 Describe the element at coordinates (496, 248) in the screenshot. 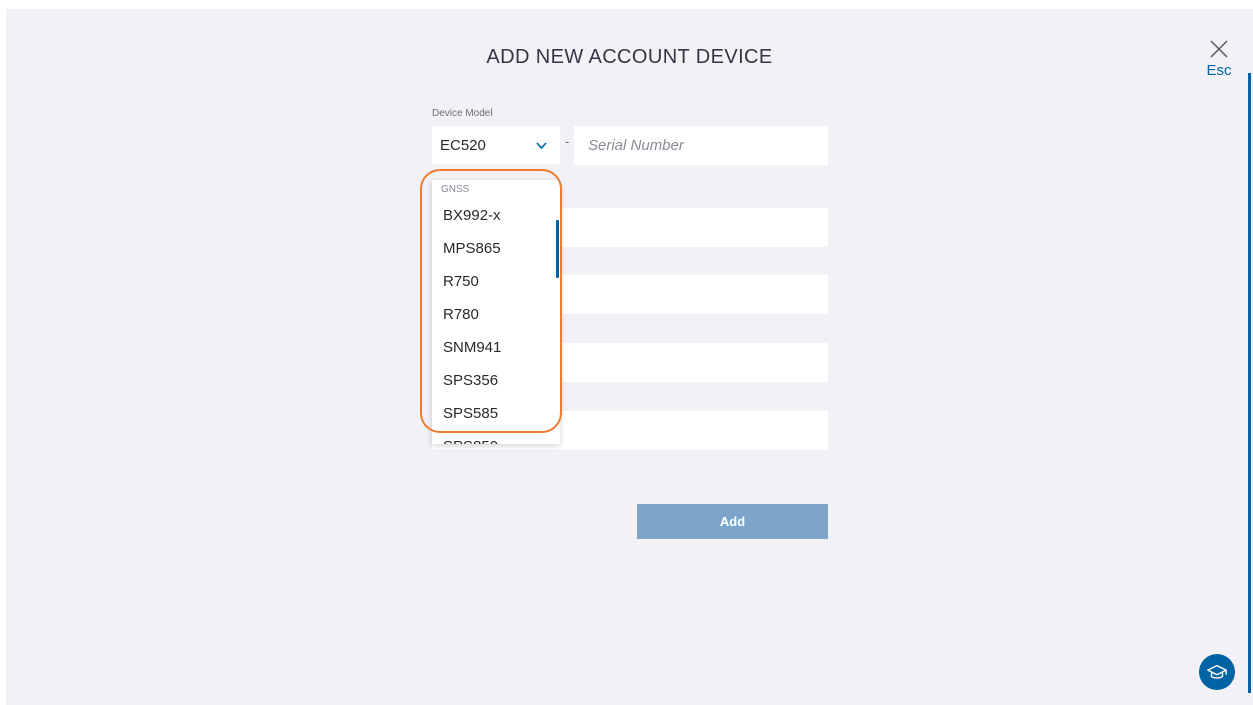

I see `dropdown-option: MPS865` at that location.